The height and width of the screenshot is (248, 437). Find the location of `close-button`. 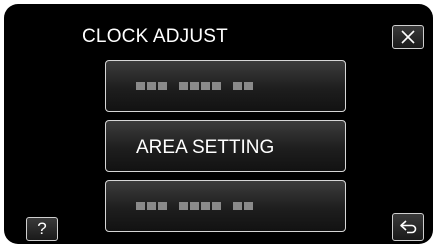

close-button is located at coordinates (408, 37).